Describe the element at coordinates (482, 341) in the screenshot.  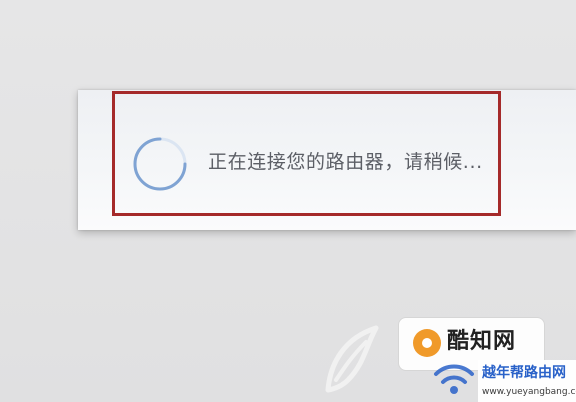
I see `brand-badge-text: 酷知网` at that location.